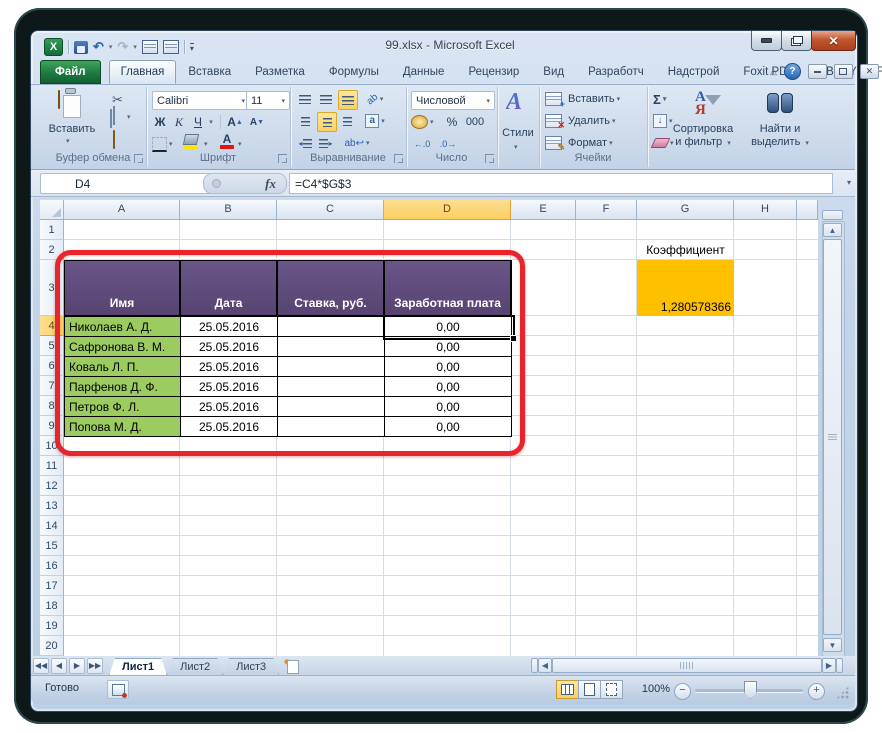 The width and height of the screenshot is (882, 733). Describe the element at coordinates (448, 347) in the screenshot. I see `cell-D5: 0,00` at that location.